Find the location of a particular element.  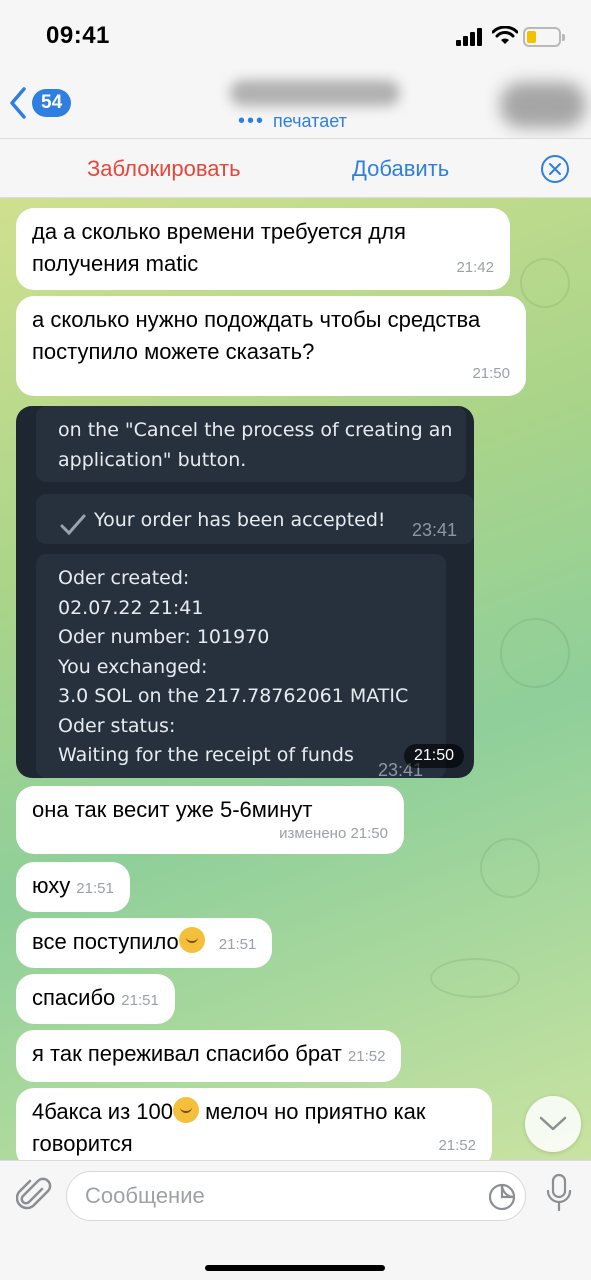

message-bubble: спасибо 21:51 is located at coordinates (95, 999).